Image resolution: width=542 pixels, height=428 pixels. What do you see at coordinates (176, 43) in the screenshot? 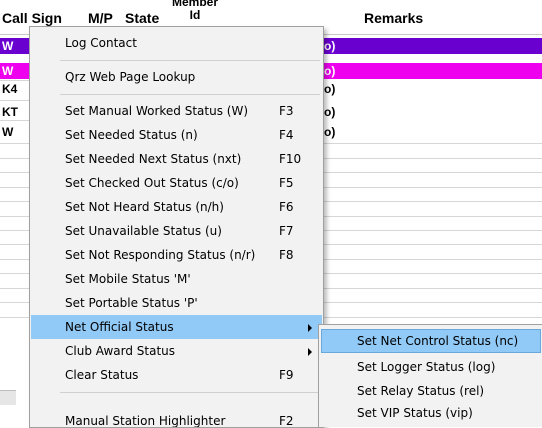
I see `menu-item-log-contact: Log Contact` at bounding box center [176, 43].